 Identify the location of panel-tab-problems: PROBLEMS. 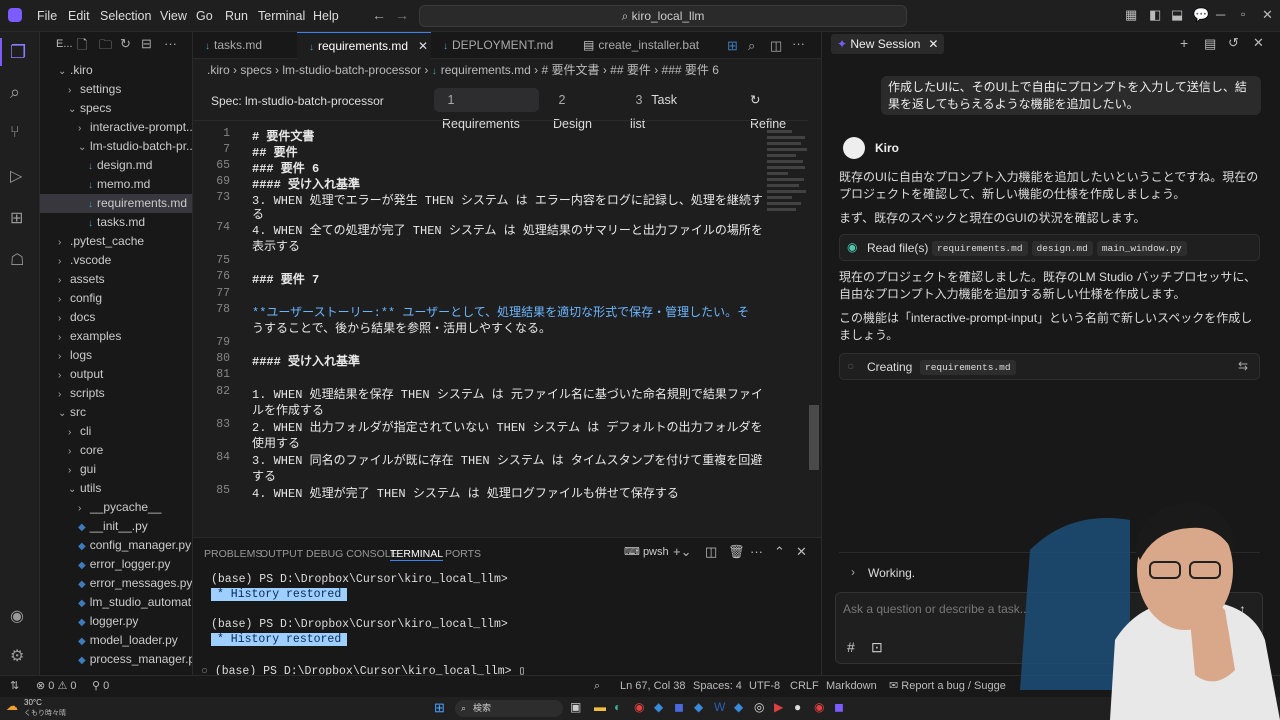
(233, 554).